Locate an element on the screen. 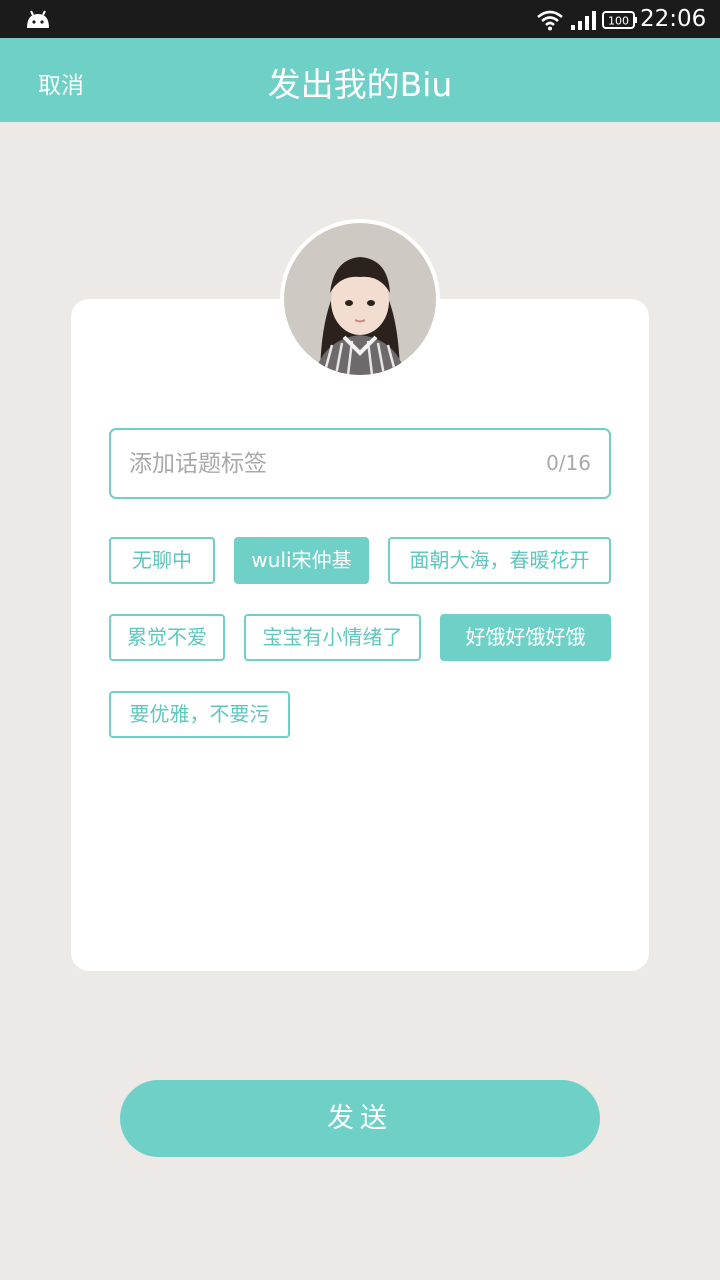  android-icon is located at coordinates (38, 21).